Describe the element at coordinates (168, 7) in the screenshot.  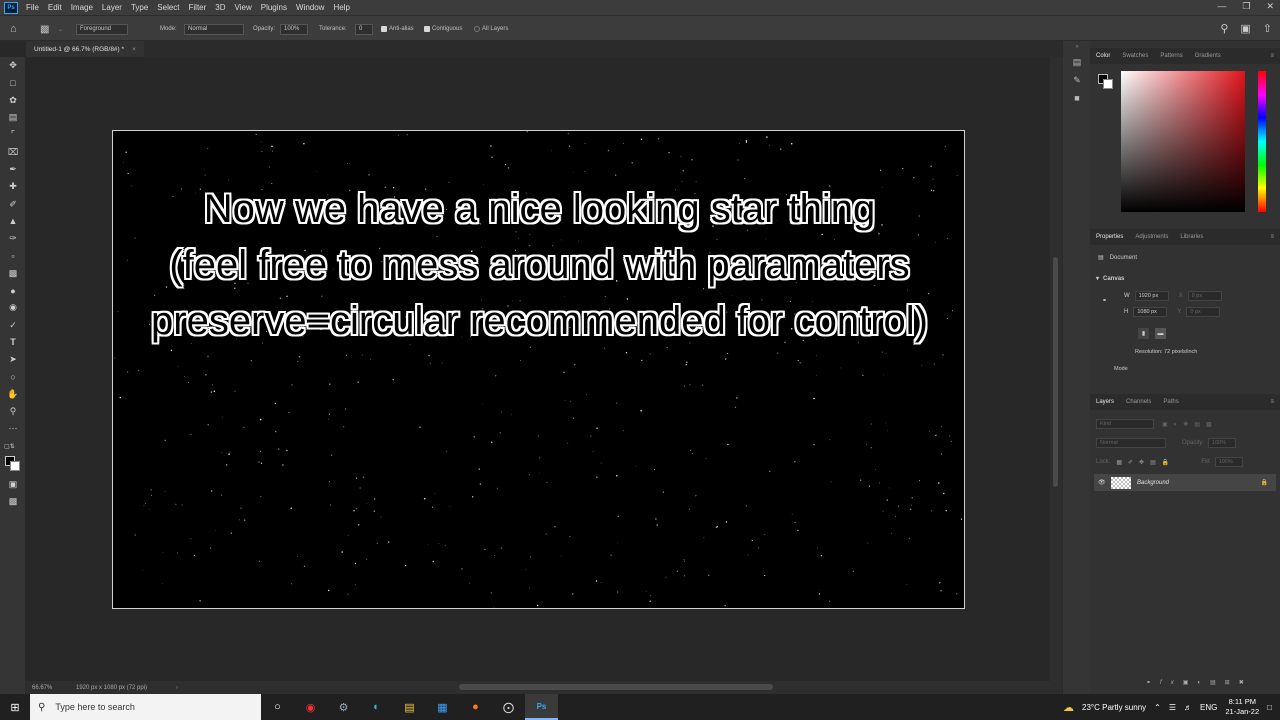
I see `menu-select: Select` at that location.